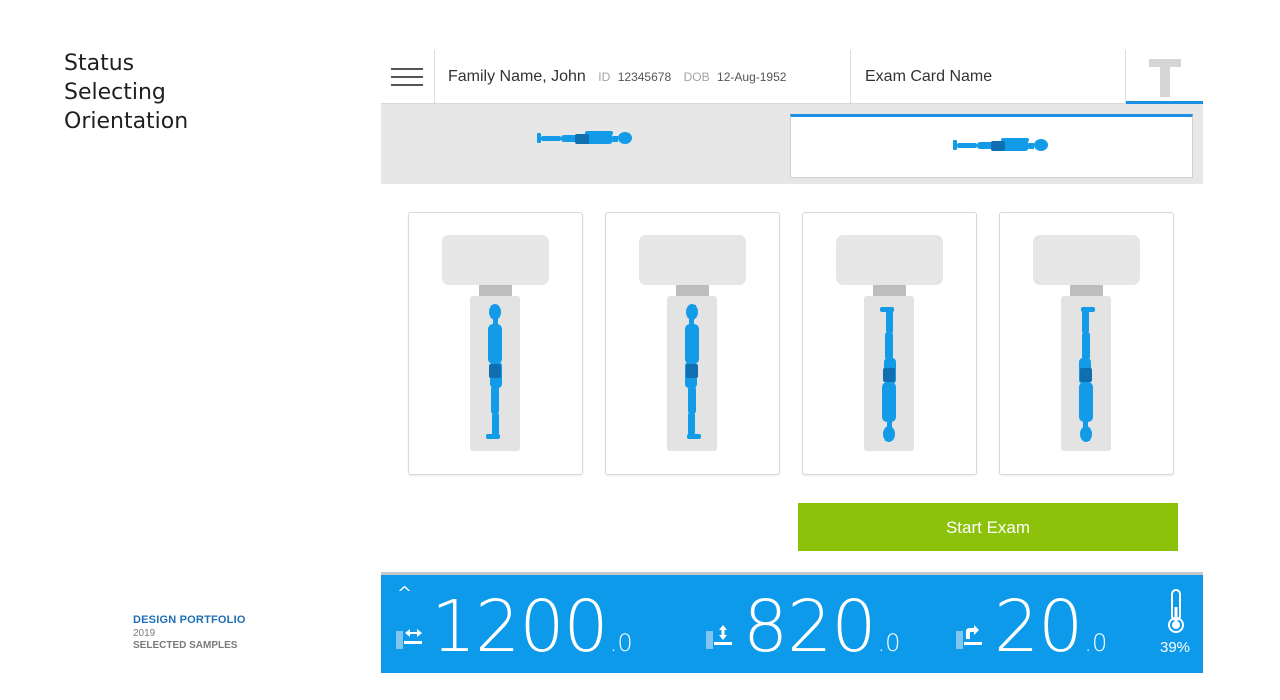  What do you see at coordinates (517, 76) in the screenshot?
I see `patient-name: Family Name, John` at bounding box center [517, 76].